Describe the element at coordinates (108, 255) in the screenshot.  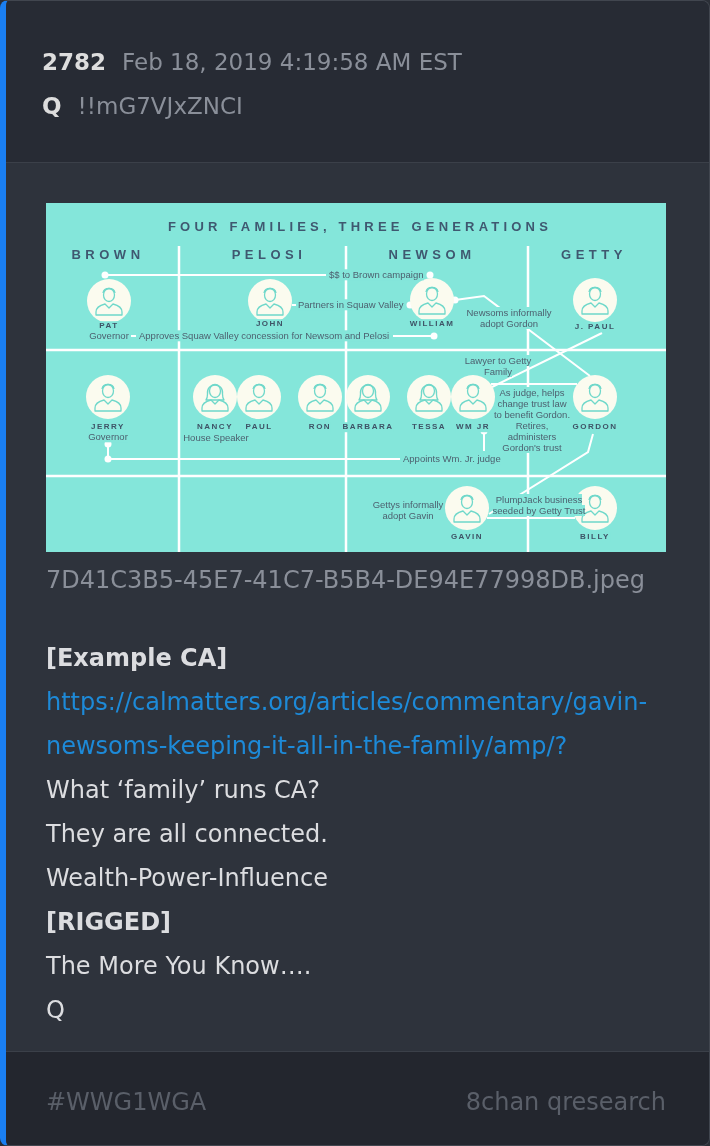
I see `family-header: BROWN` at that location.